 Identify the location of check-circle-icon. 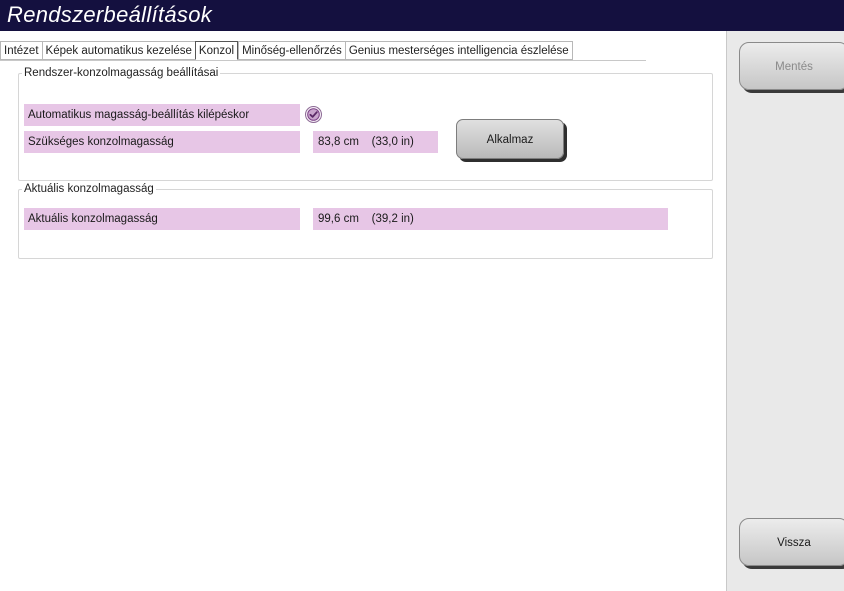
(313, 114).